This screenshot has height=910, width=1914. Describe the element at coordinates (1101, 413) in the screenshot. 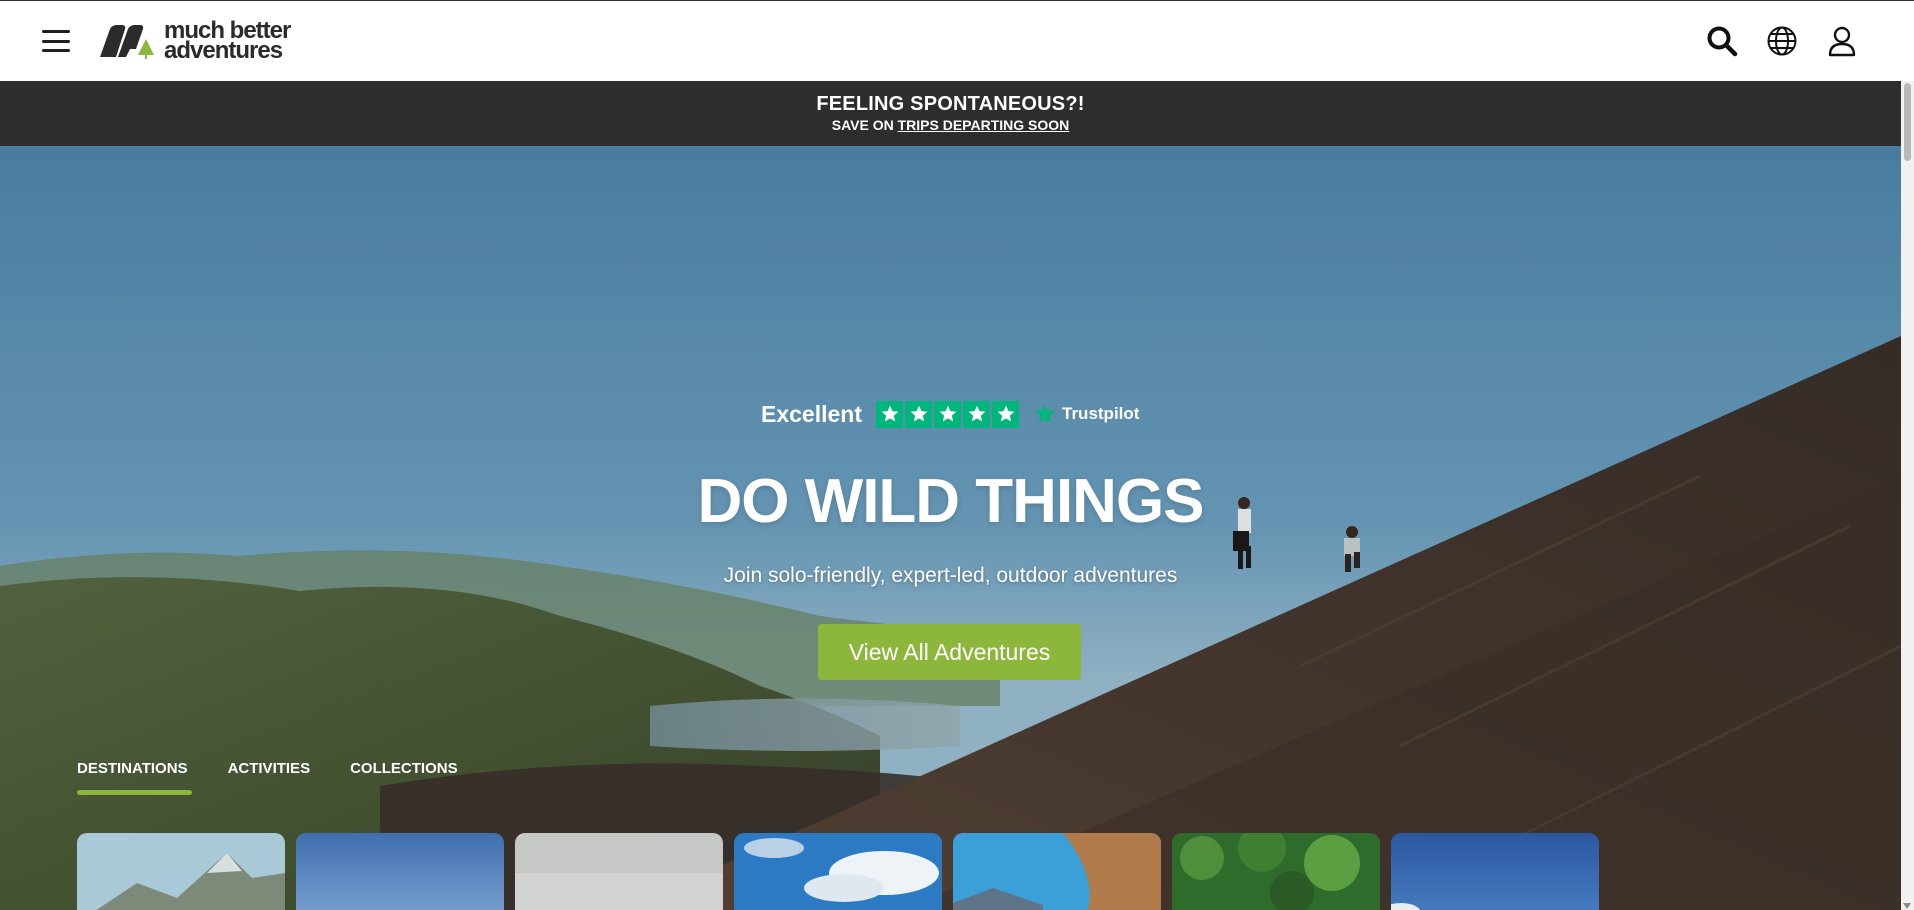

I see `trustpilot-label: Trustpilot` at that location.